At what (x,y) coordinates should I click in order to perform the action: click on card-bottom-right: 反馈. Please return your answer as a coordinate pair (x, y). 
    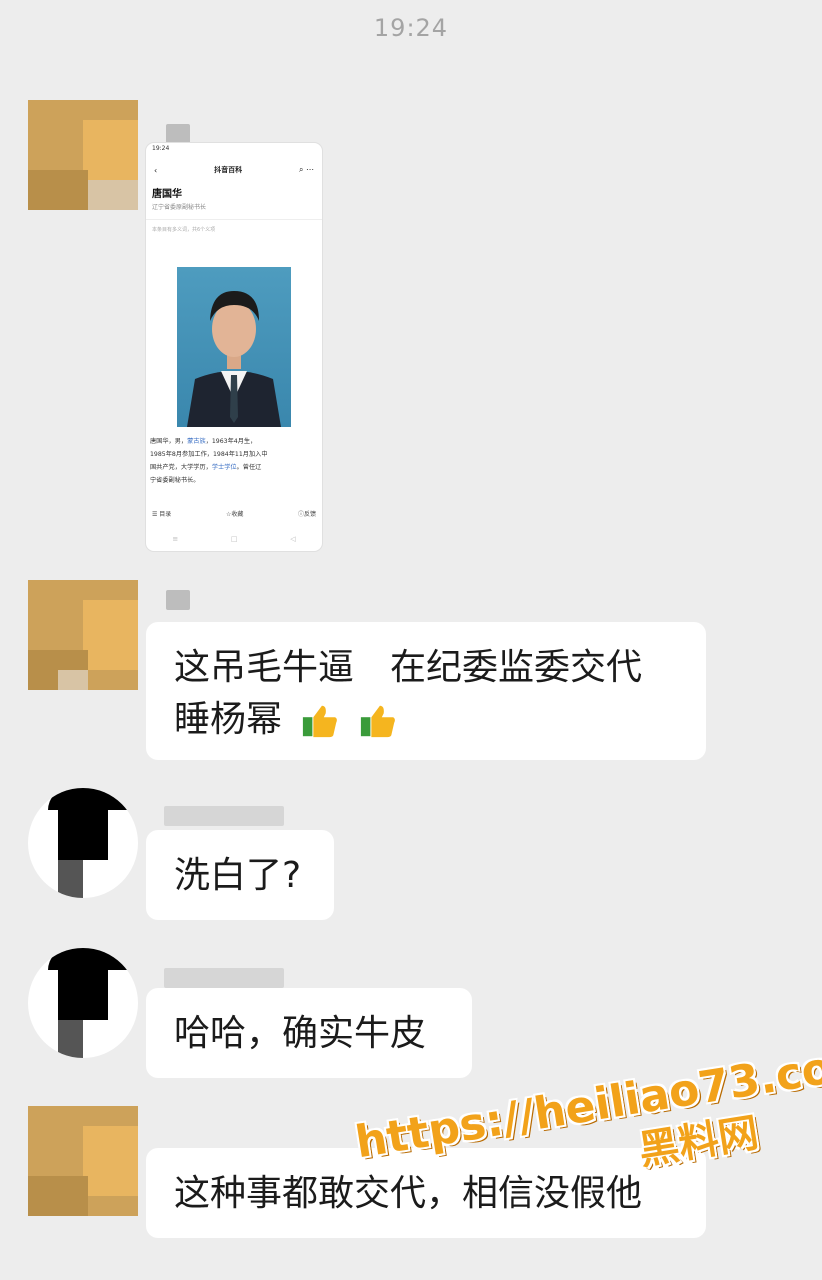
    Looking at the image, I should click on (309, 514).